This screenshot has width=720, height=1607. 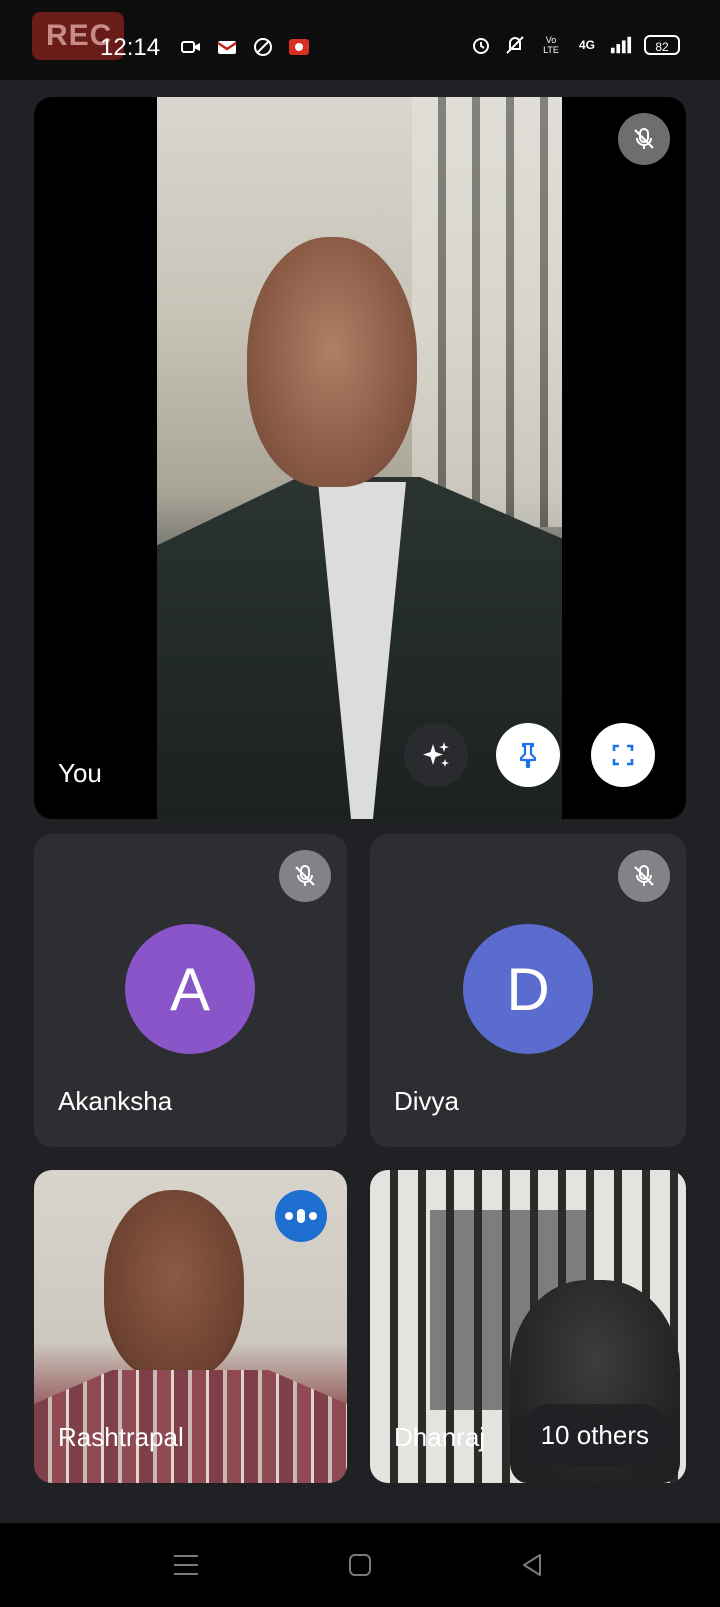 I want to click on self-name-label: You, so click(x=80, y=773).